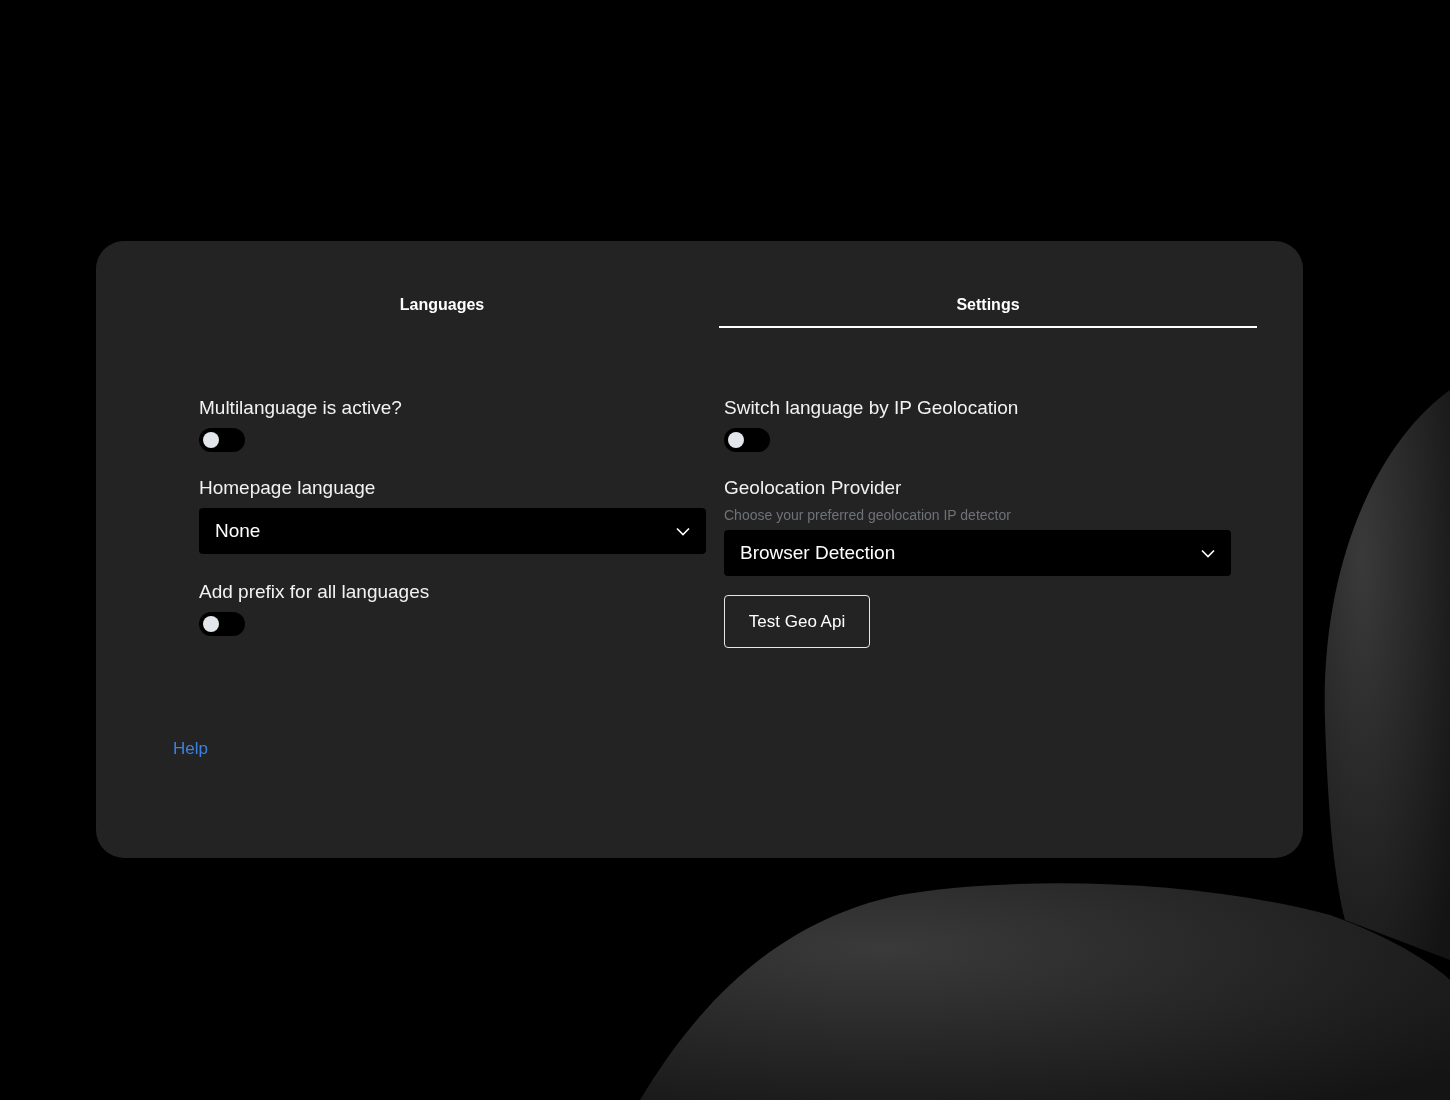 The height and width of the screenshot is (1100, 1450). What do you see at coordinates (442, 308) in the screenshot?
I see `tab: Languages` at bounding box center [442, 308].